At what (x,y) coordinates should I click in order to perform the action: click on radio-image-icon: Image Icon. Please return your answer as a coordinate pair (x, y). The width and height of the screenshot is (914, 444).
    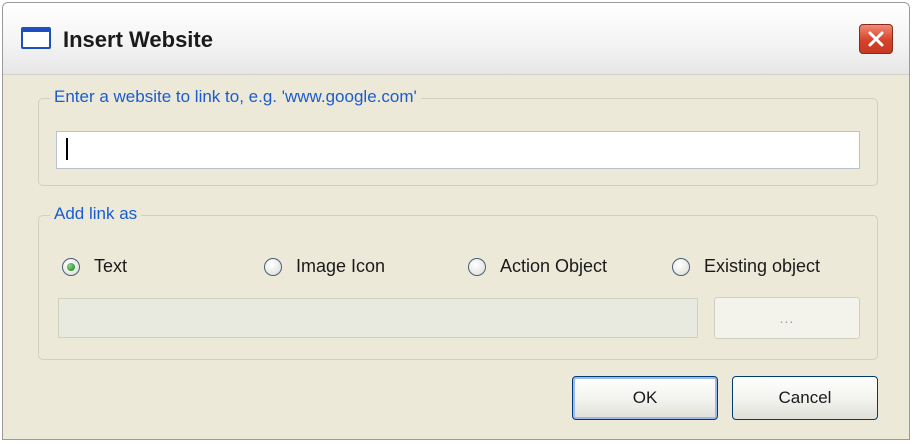
    Looking at the image, I should click on (324, 266).